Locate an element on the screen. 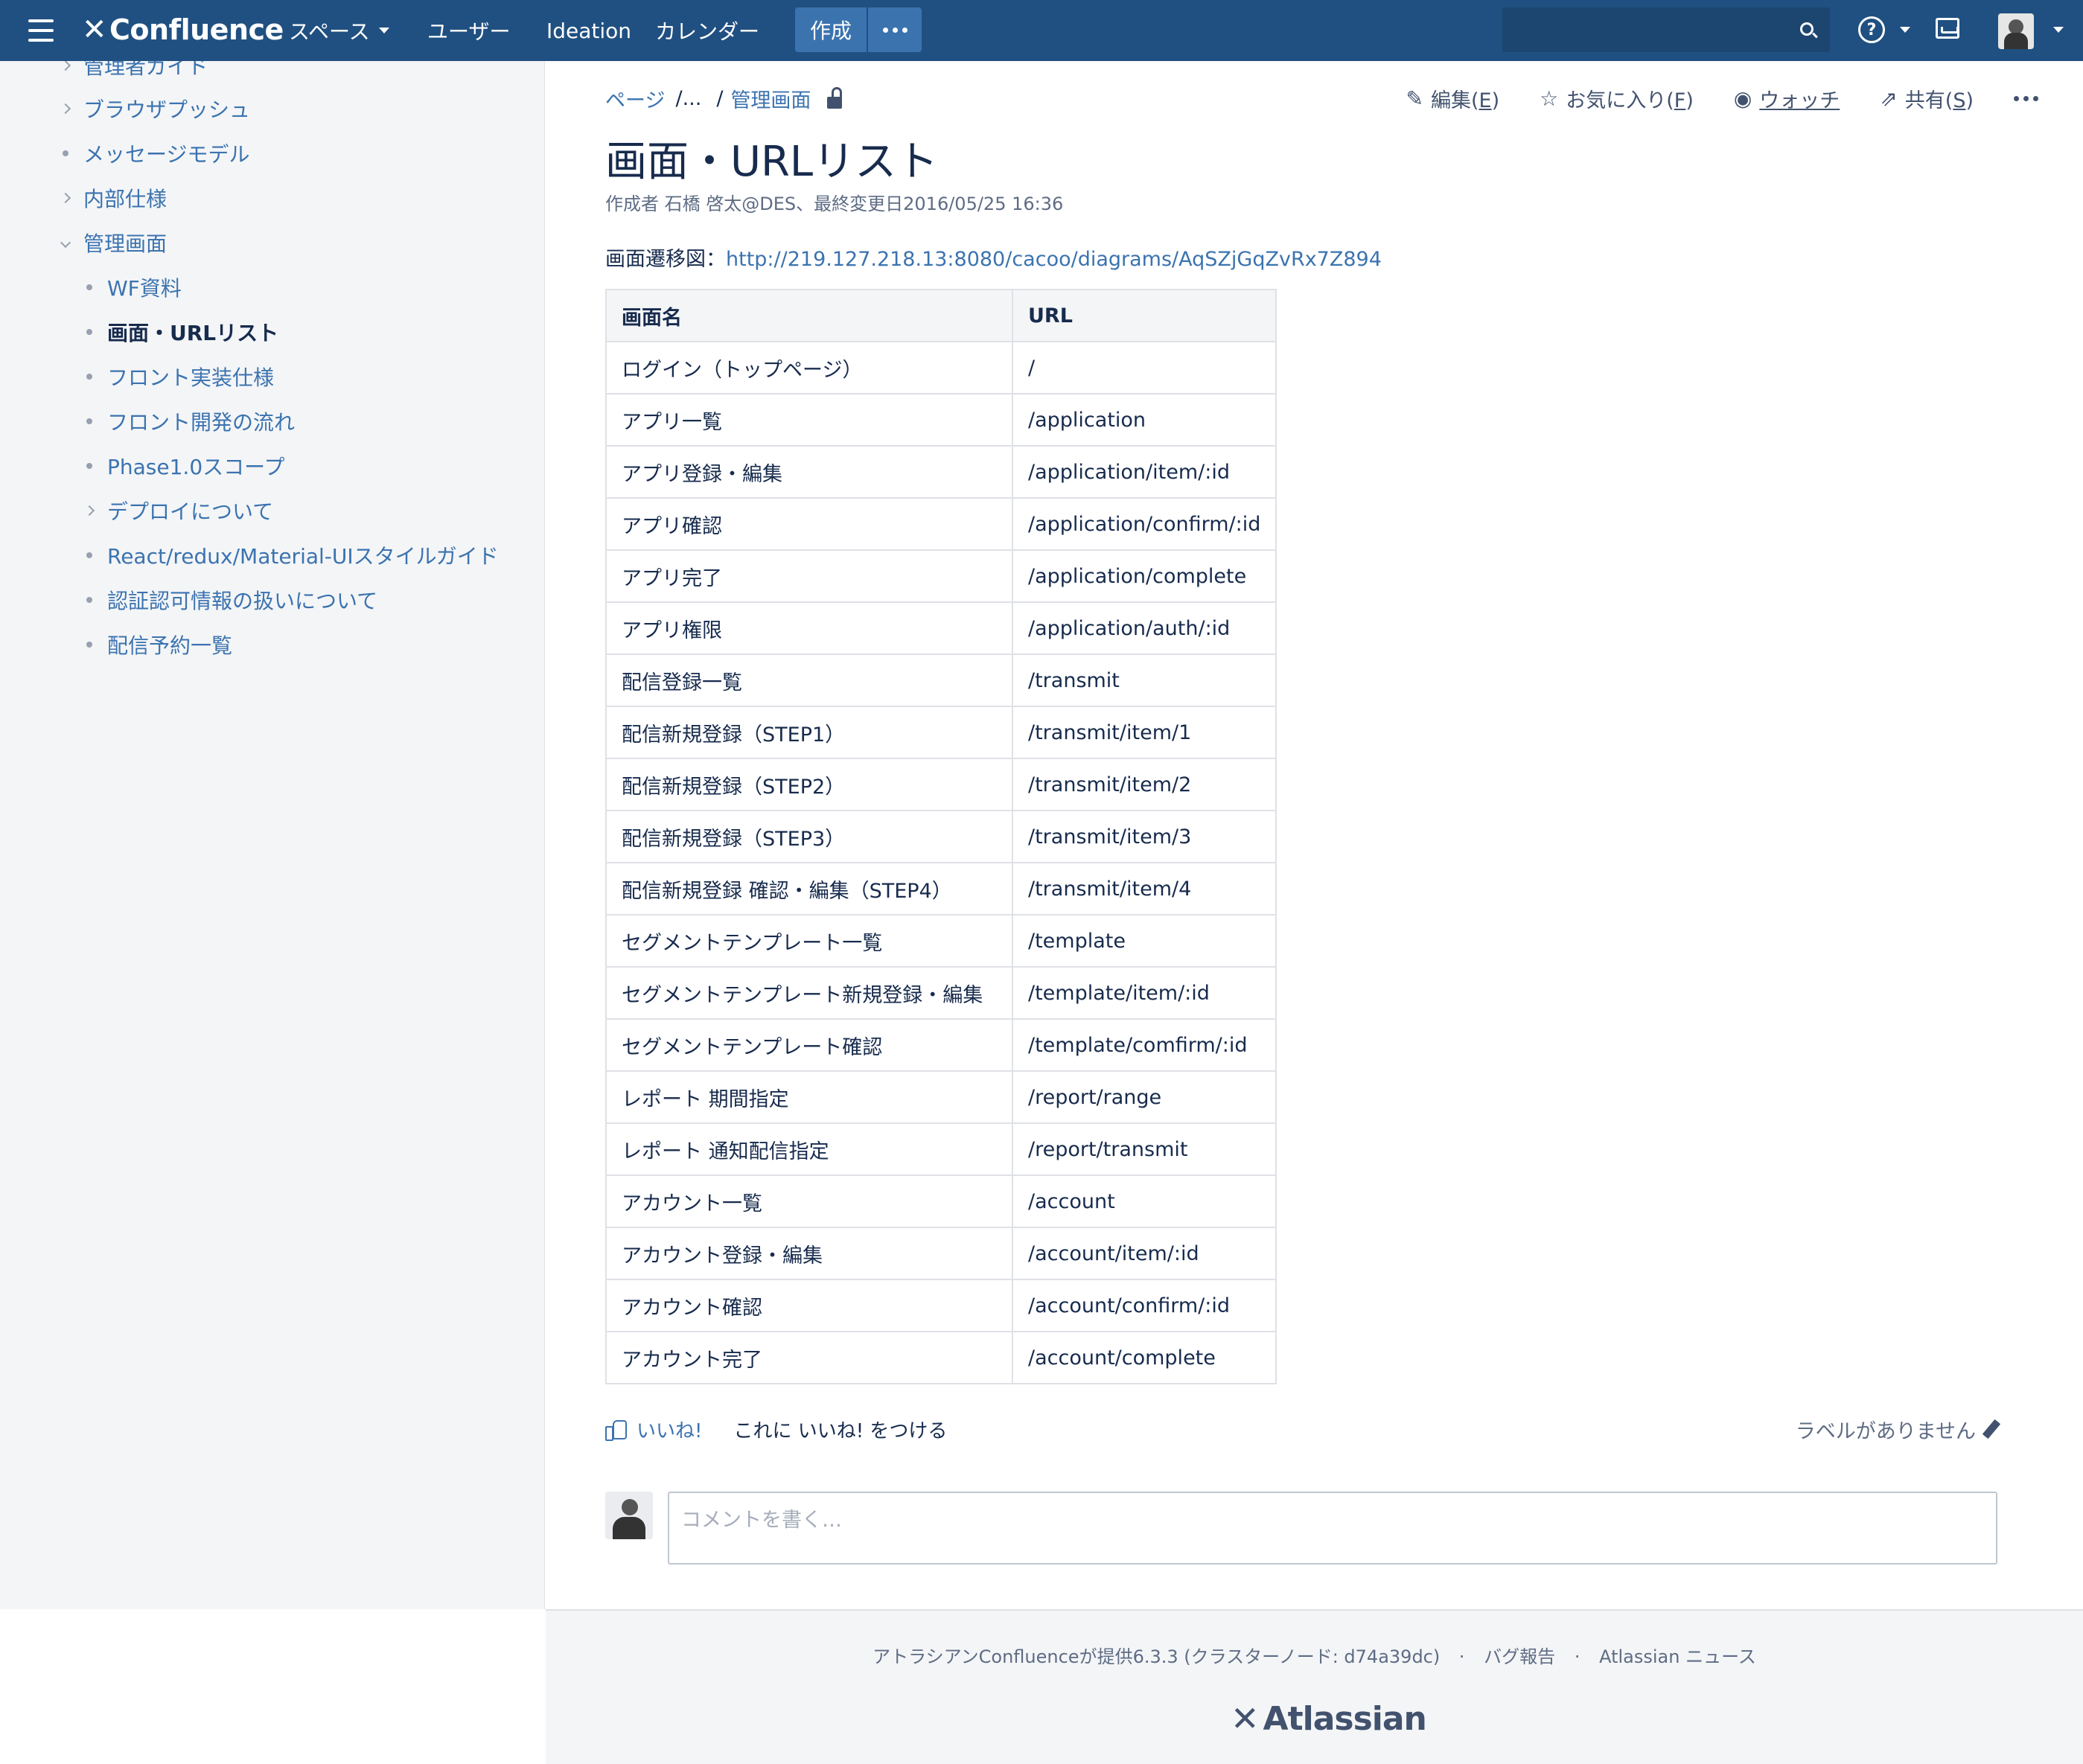  url-cell: / is located at coordinates (1144, 367).